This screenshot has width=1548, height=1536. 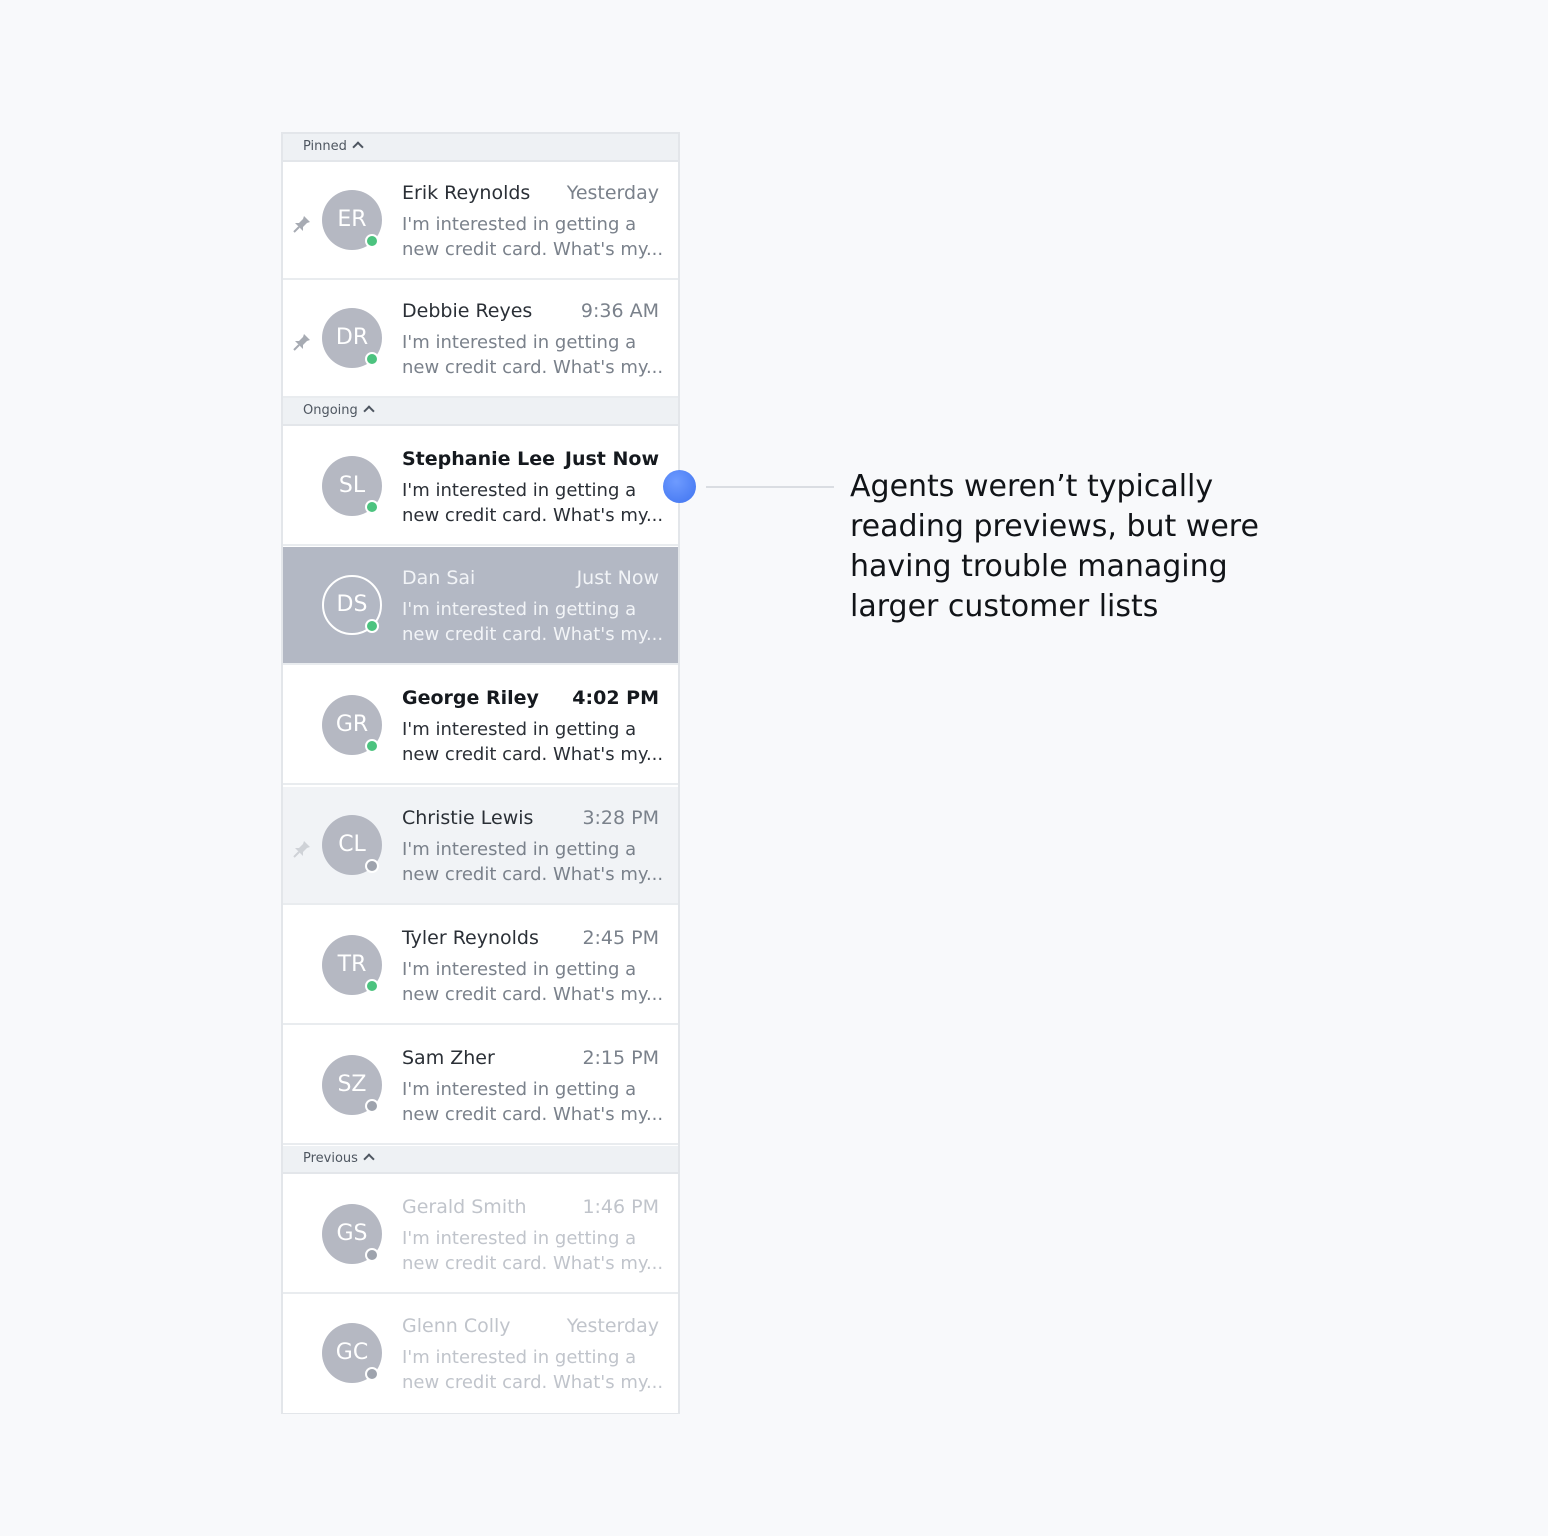 What do you see at coordinates (480, 412) in the screenshot?
I see `section-header-ongoing: Ongoing` at bounding box center [480, 412].